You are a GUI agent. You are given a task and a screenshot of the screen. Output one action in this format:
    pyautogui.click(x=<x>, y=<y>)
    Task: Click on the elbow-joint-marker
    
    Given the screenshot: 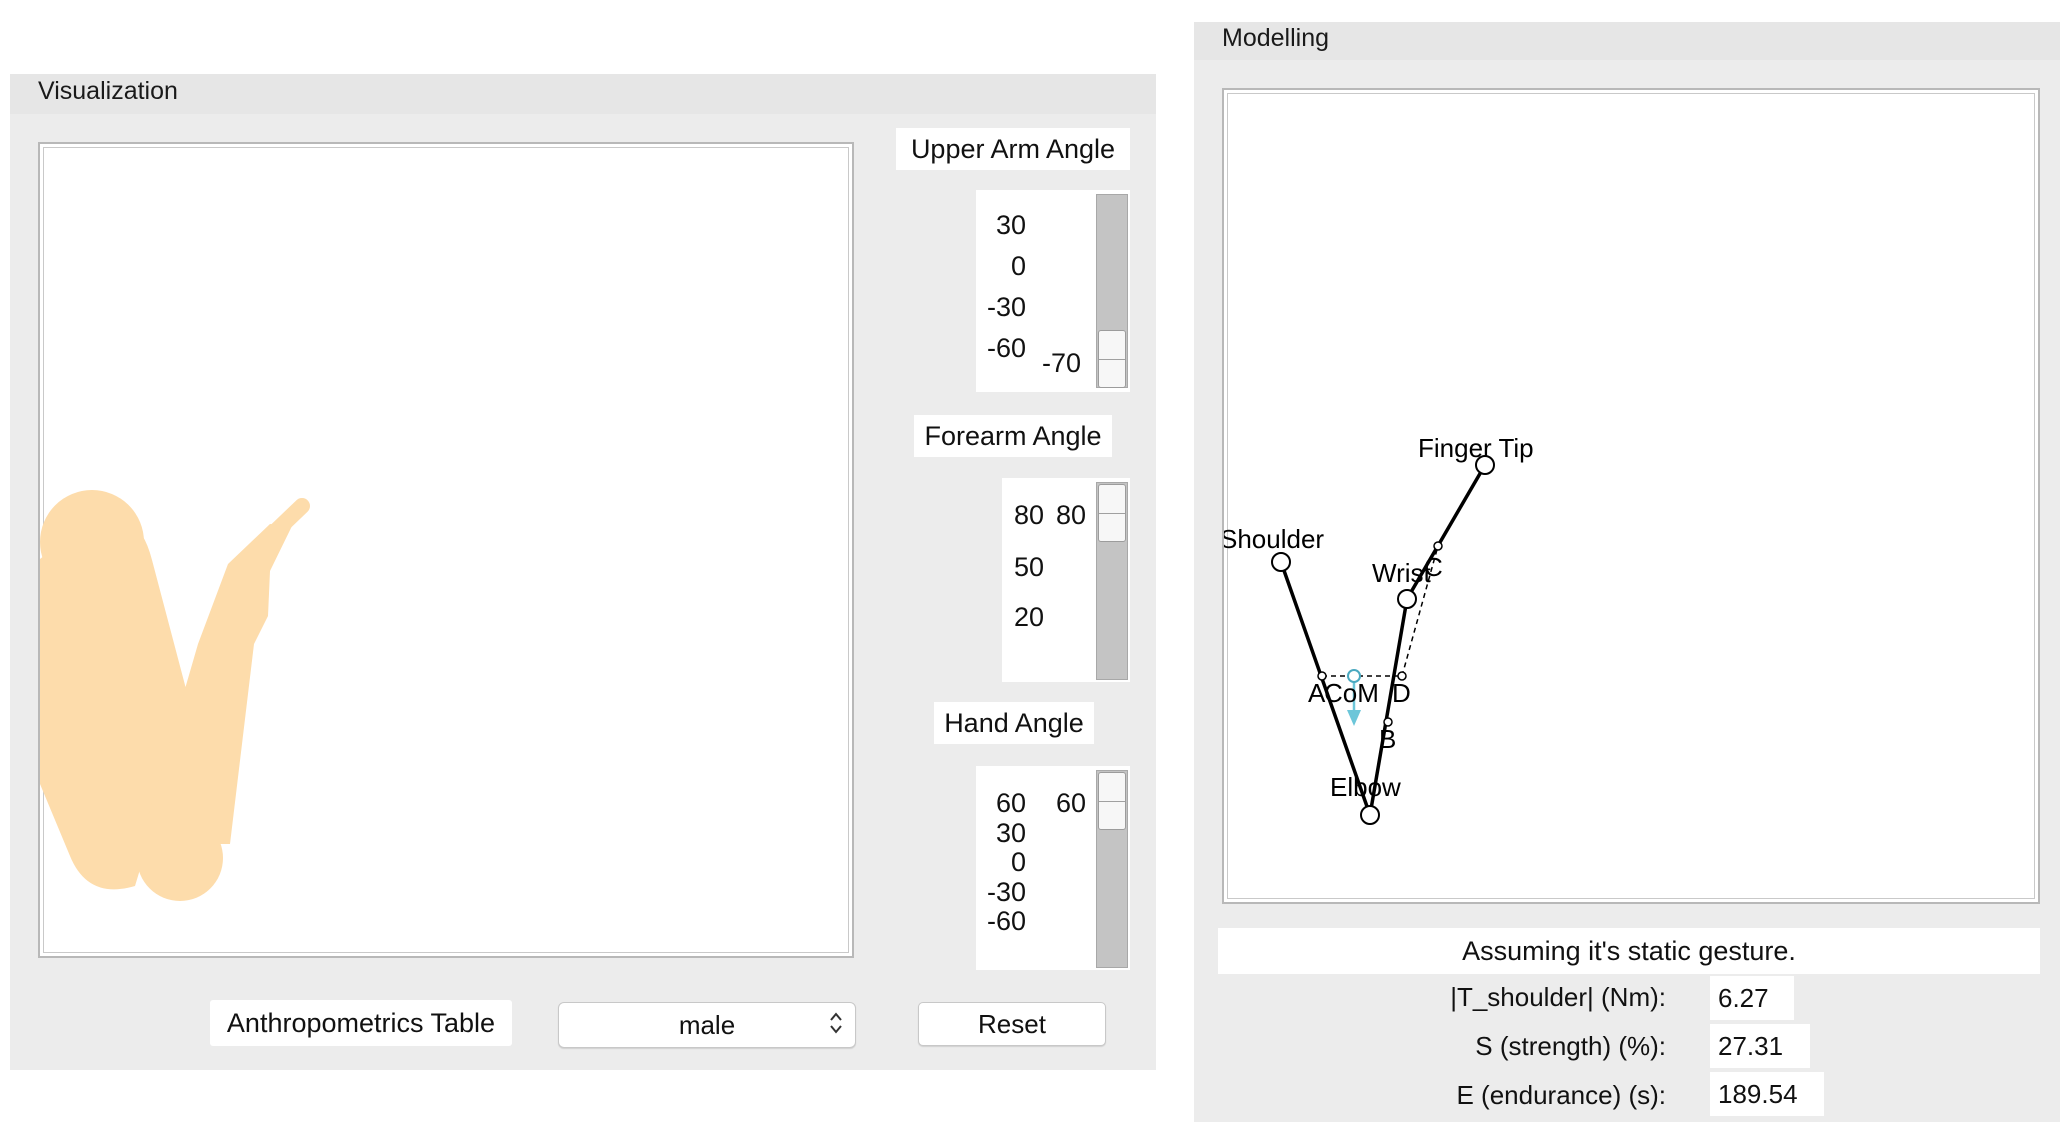 What is the action you would take?
    pyautogui.click(x=1370, y=815)
    